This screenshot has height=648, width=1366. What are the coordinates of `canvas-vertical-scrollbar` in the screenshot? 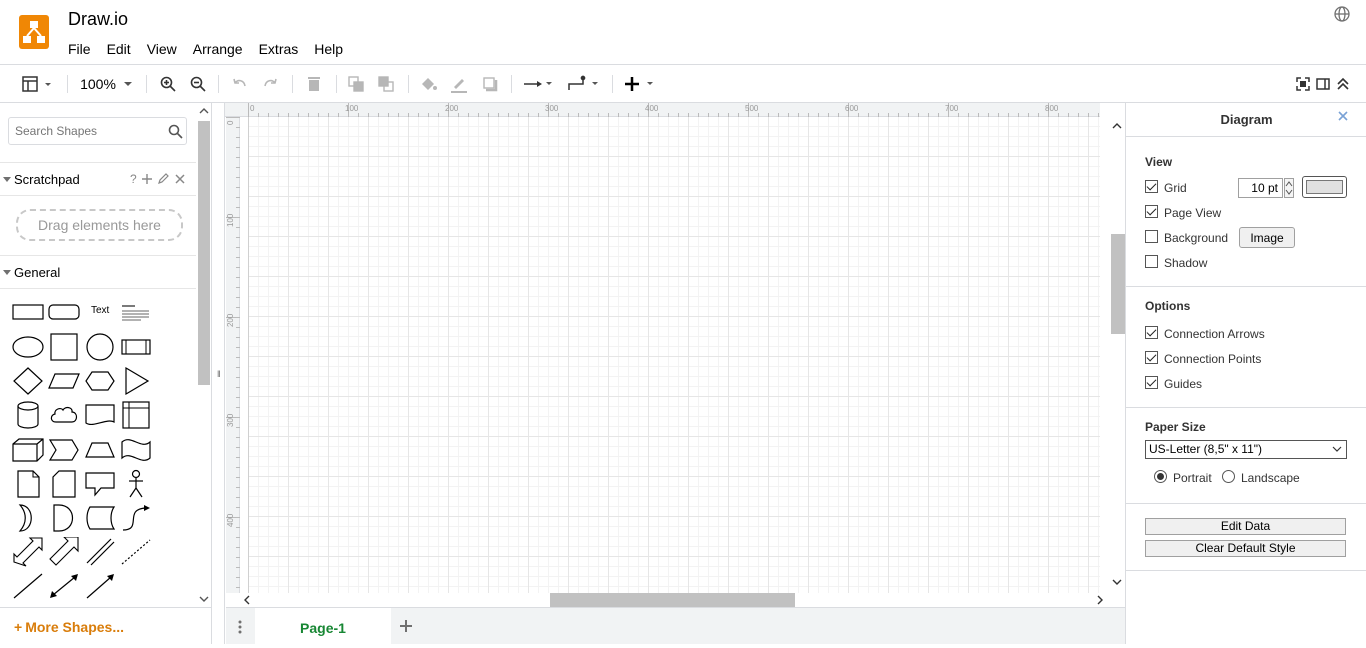 It's located at (1117, 355).